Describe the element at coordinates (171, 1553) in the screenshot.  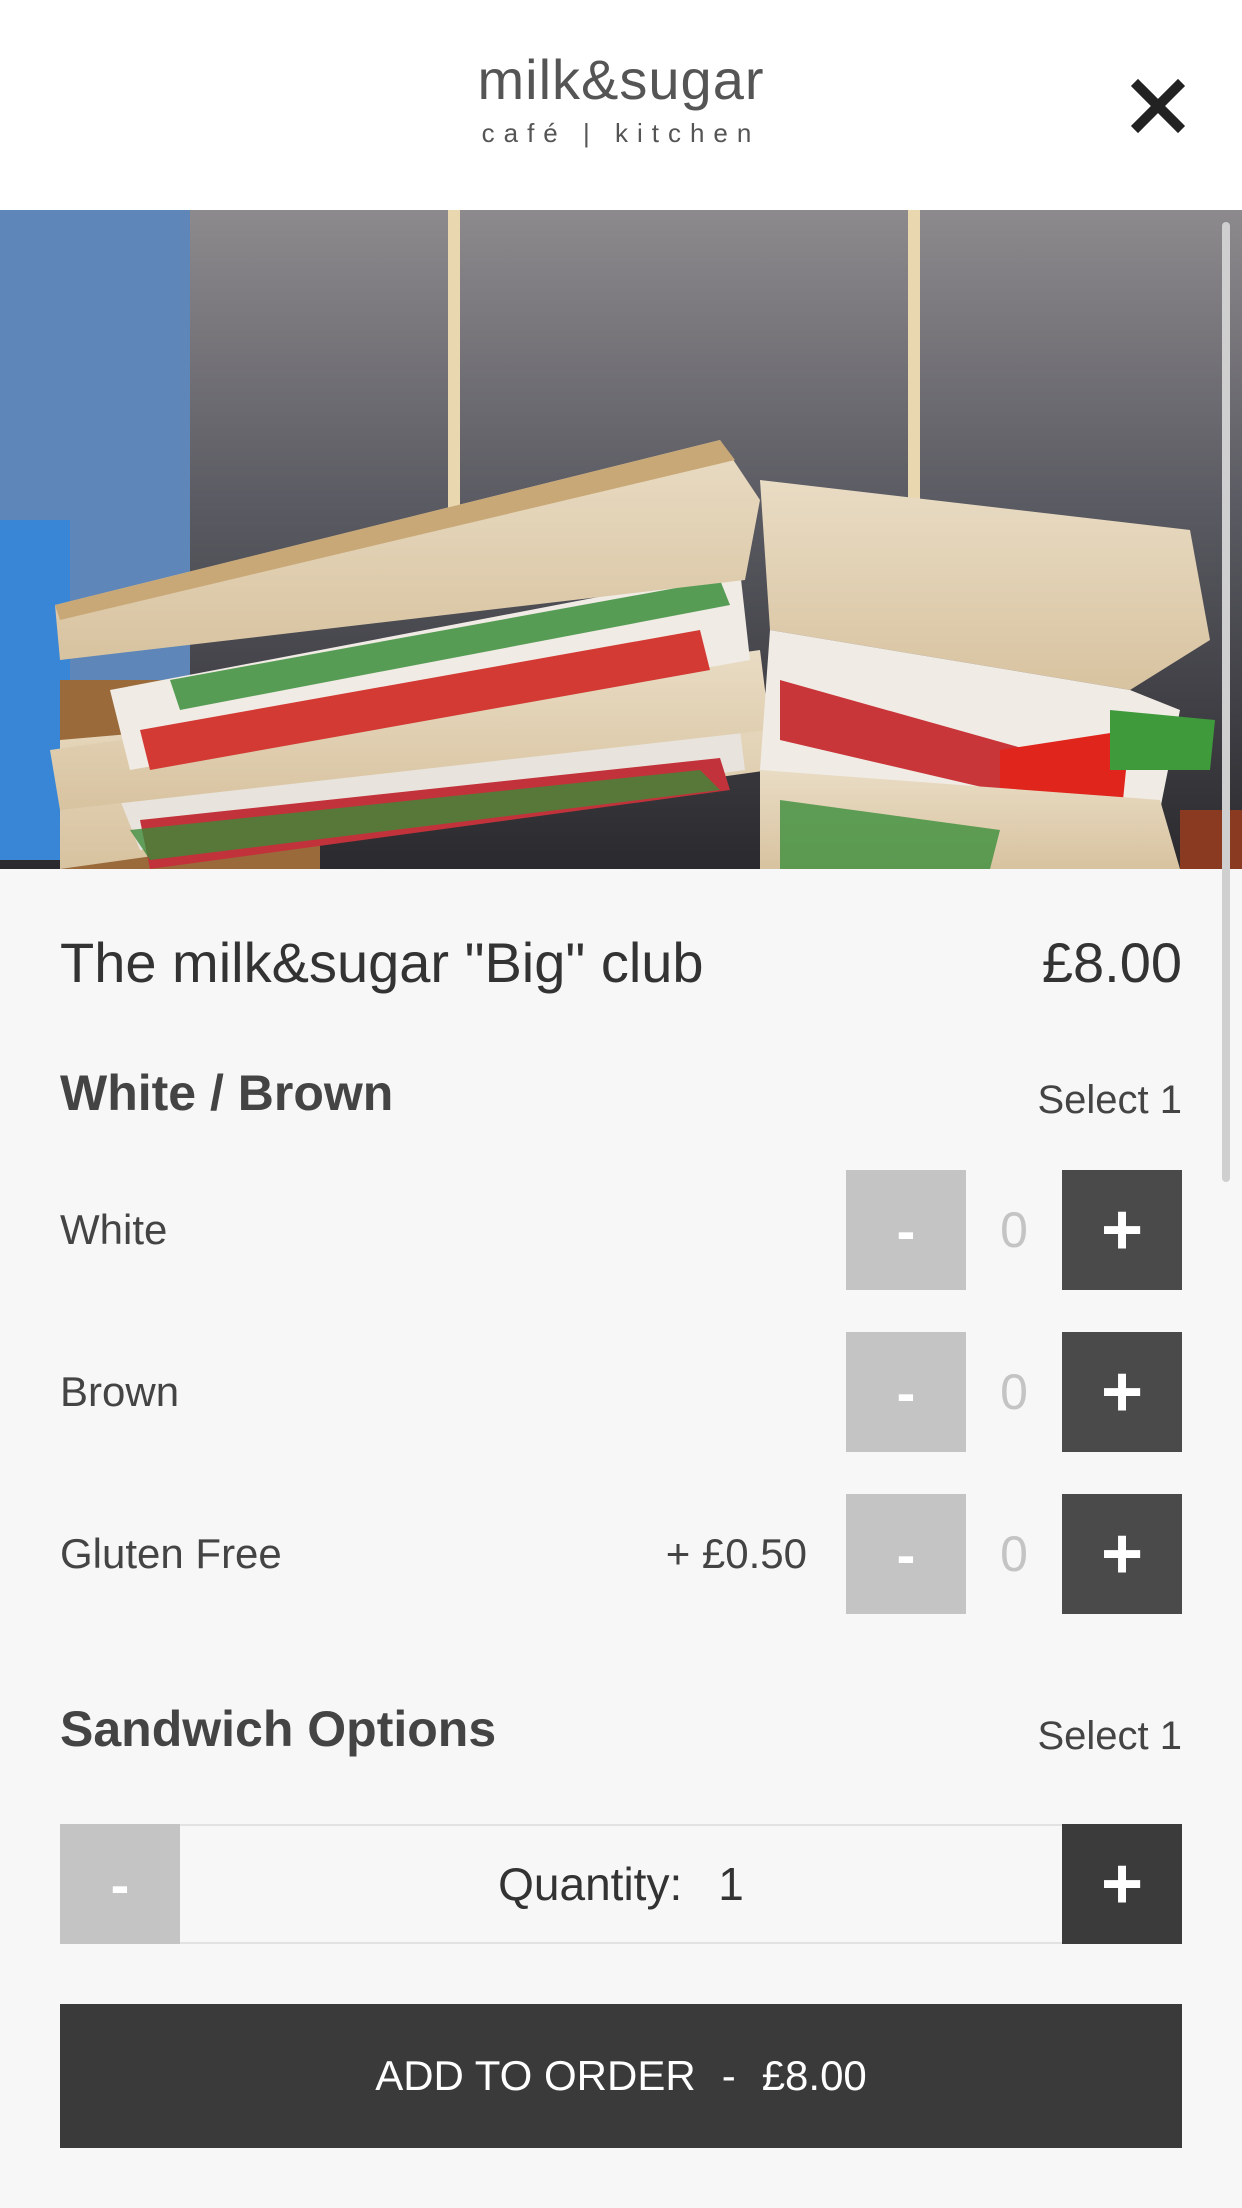
I see `option-label: Gluten Free` at that location.